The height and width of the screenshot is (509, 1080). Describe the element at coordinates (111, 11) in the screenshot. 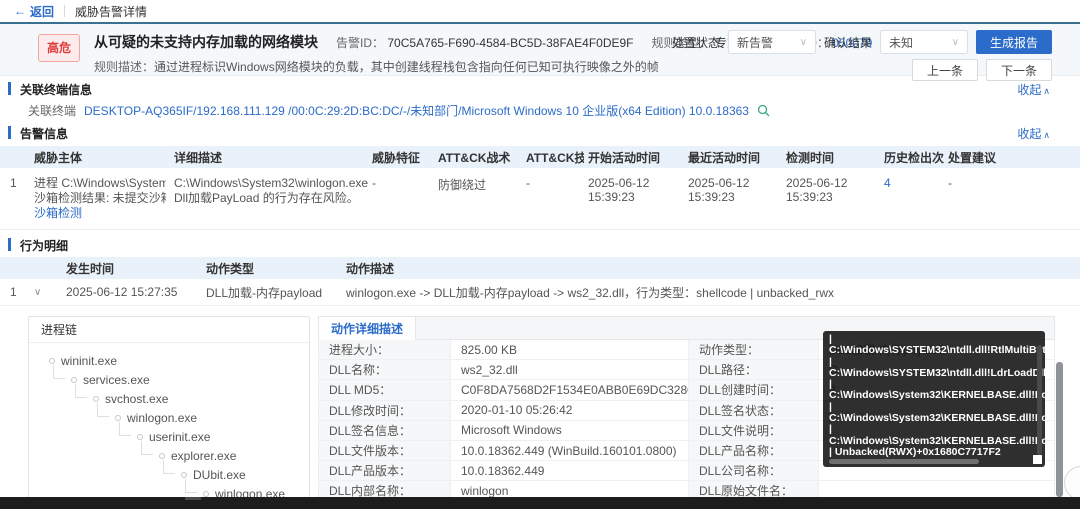

I see `page-title: 威胁告警详情` at that location.